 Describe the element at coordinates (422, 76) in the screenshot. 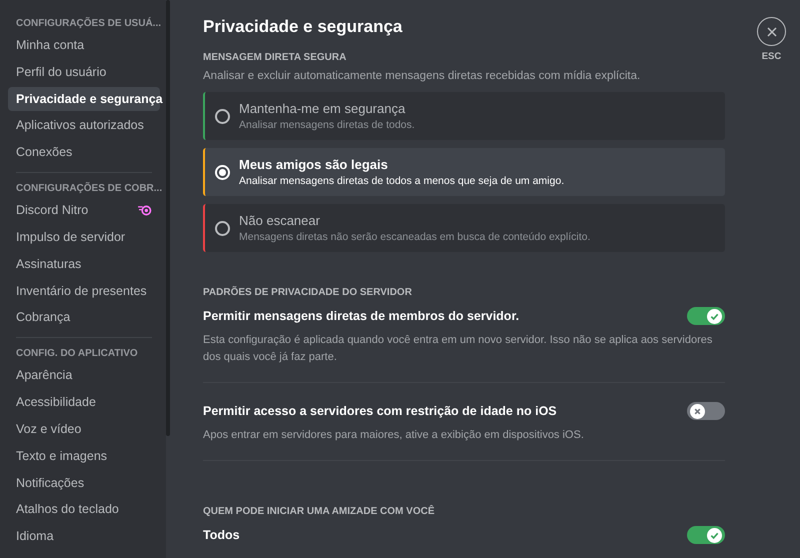

I see `section-description: Analisar e excluir automaticamente mensagens diretas recebidas com mídia explícita.` at that location.